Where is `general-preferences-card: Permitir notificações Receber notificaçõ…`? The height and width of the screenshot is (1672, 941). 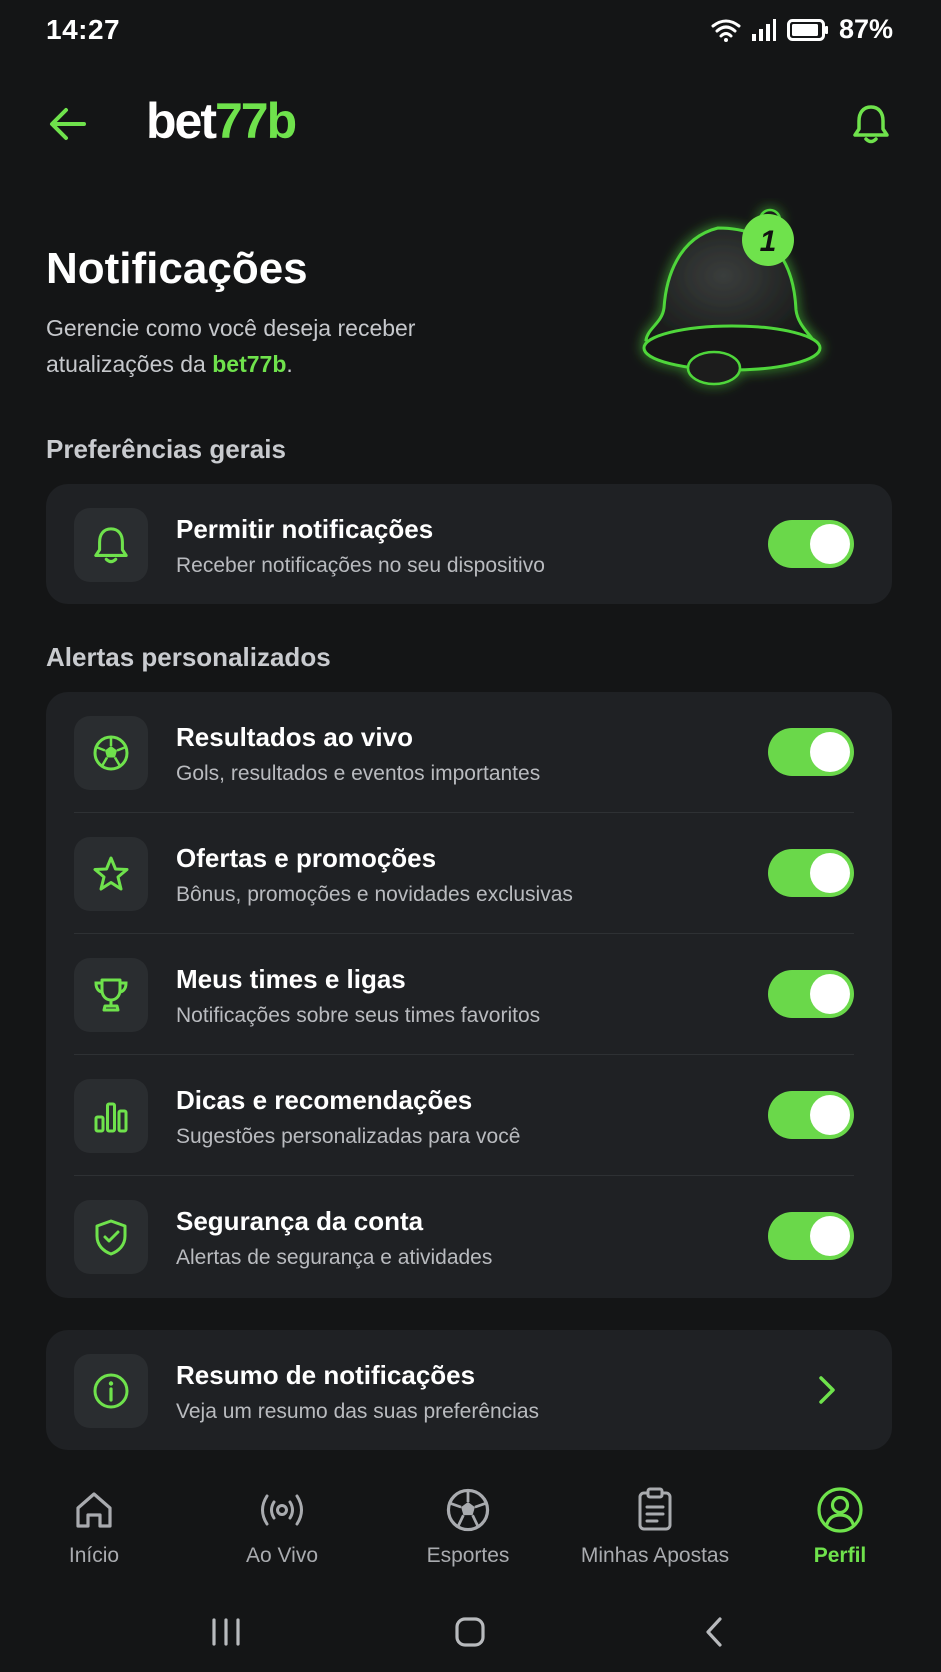
general-preferences-card: Permitir notificações Receber notificaçõ… is located at coordinates (469, 544).